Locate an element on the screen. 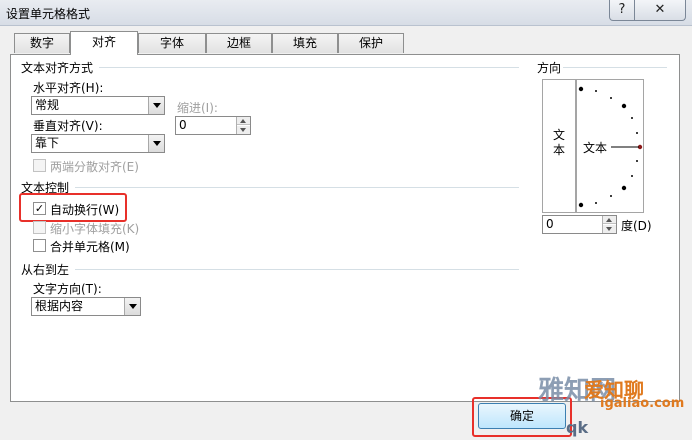  orientation-dial: 文本 is located at coordinates (610, 146).